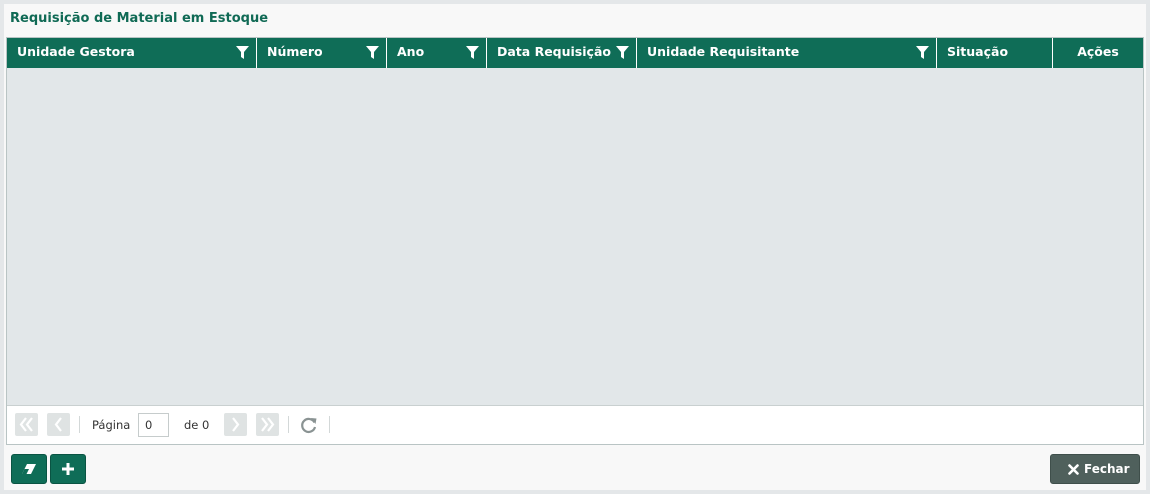 Image resolution: width=1150 pixels, height=494 pixels. Describe the element at coordinates (978, 51) in the screenshot. I see `column-label: Situação` at that location.